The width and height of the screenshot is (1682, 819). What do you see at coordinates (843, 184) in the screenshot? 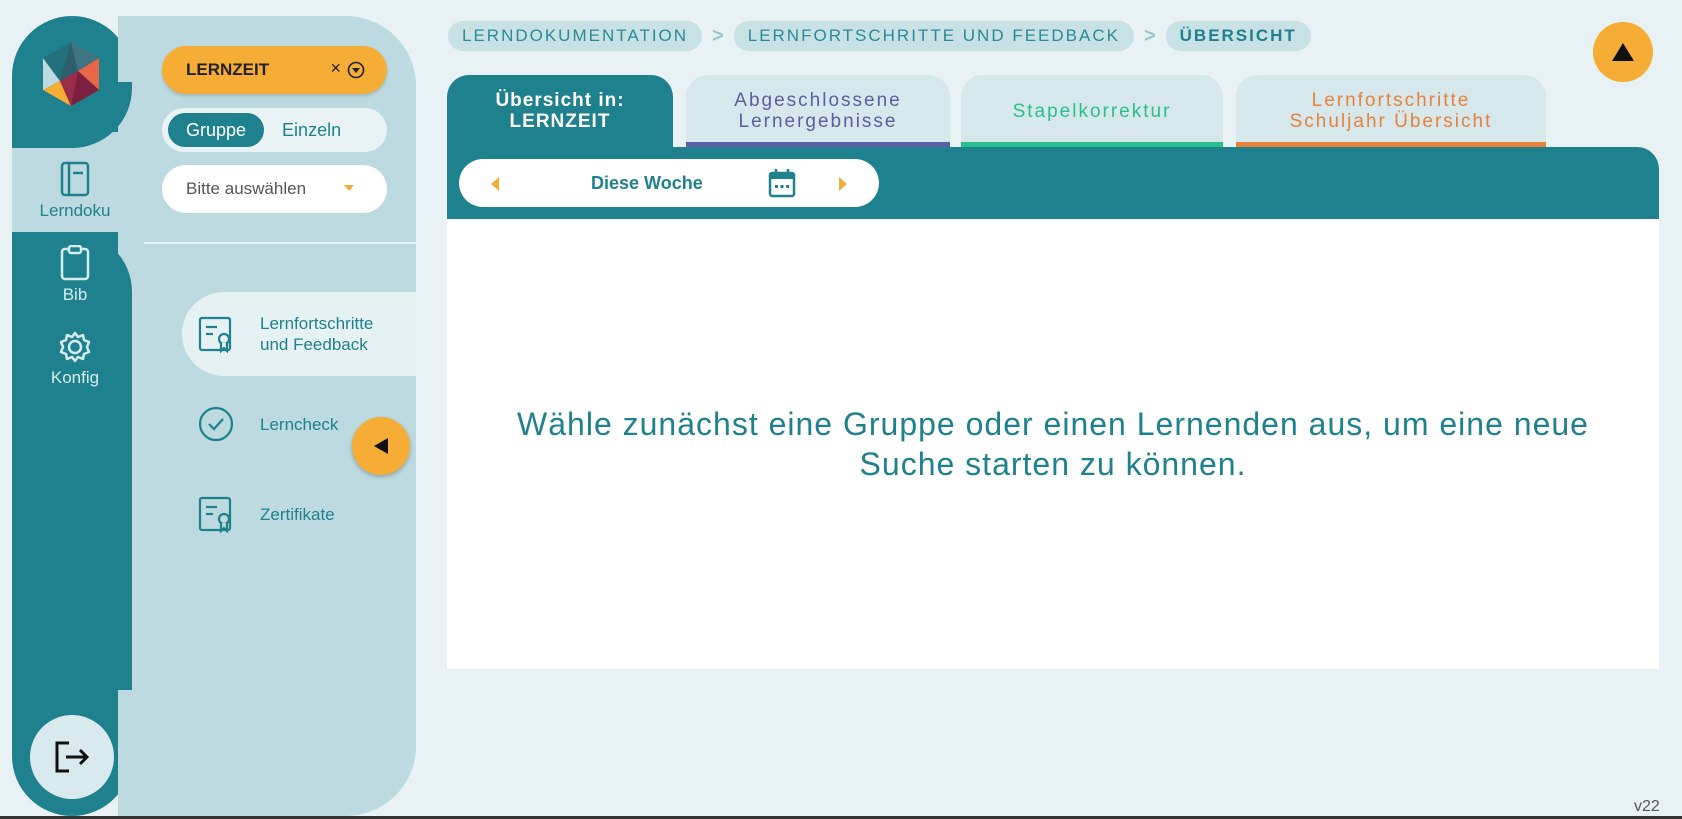
I see `next-week-icon` at bounding box center [843, 184].